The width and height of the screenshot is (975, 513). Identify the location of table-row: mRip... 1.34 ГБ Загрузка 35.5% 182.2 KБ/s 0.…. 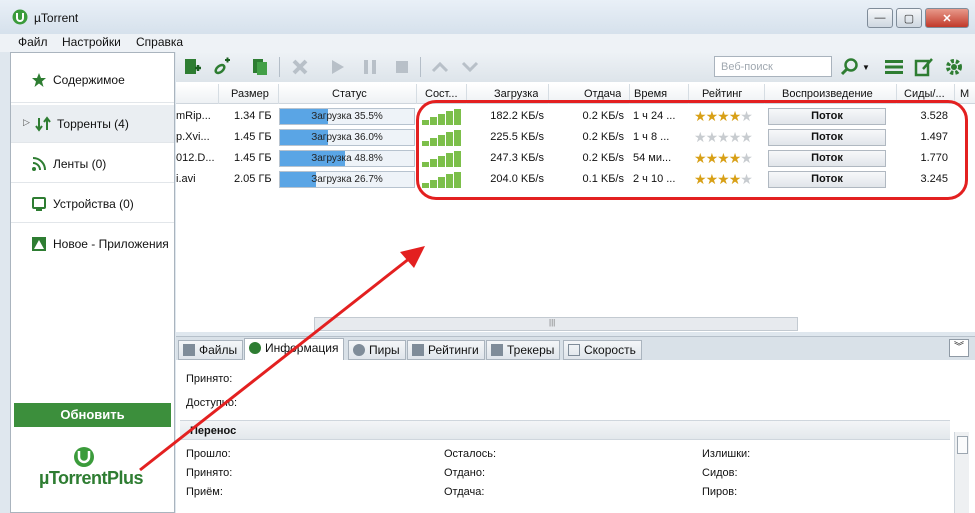
(575, 116).